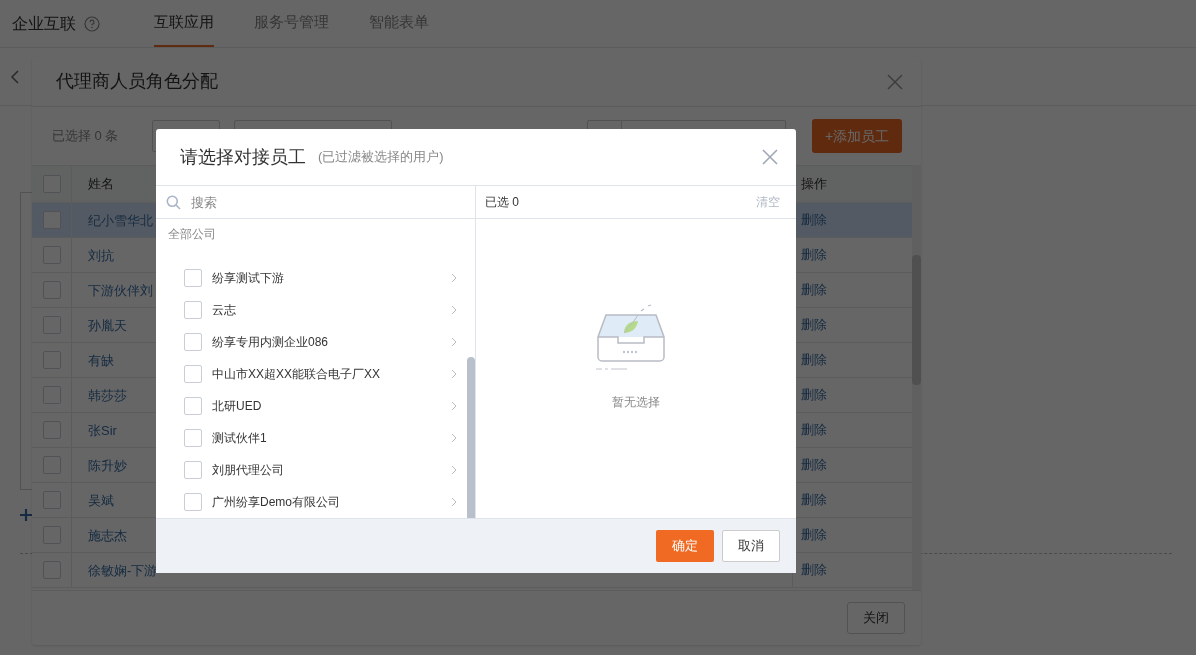 Image resolution: width=1196 pixels, height=655 pixels. What do you see at coordinates (381, 157) in the screenshot?
I see `dialog-subtitle: (已过滤被选择的用户)` at bounding box center [381, 157].